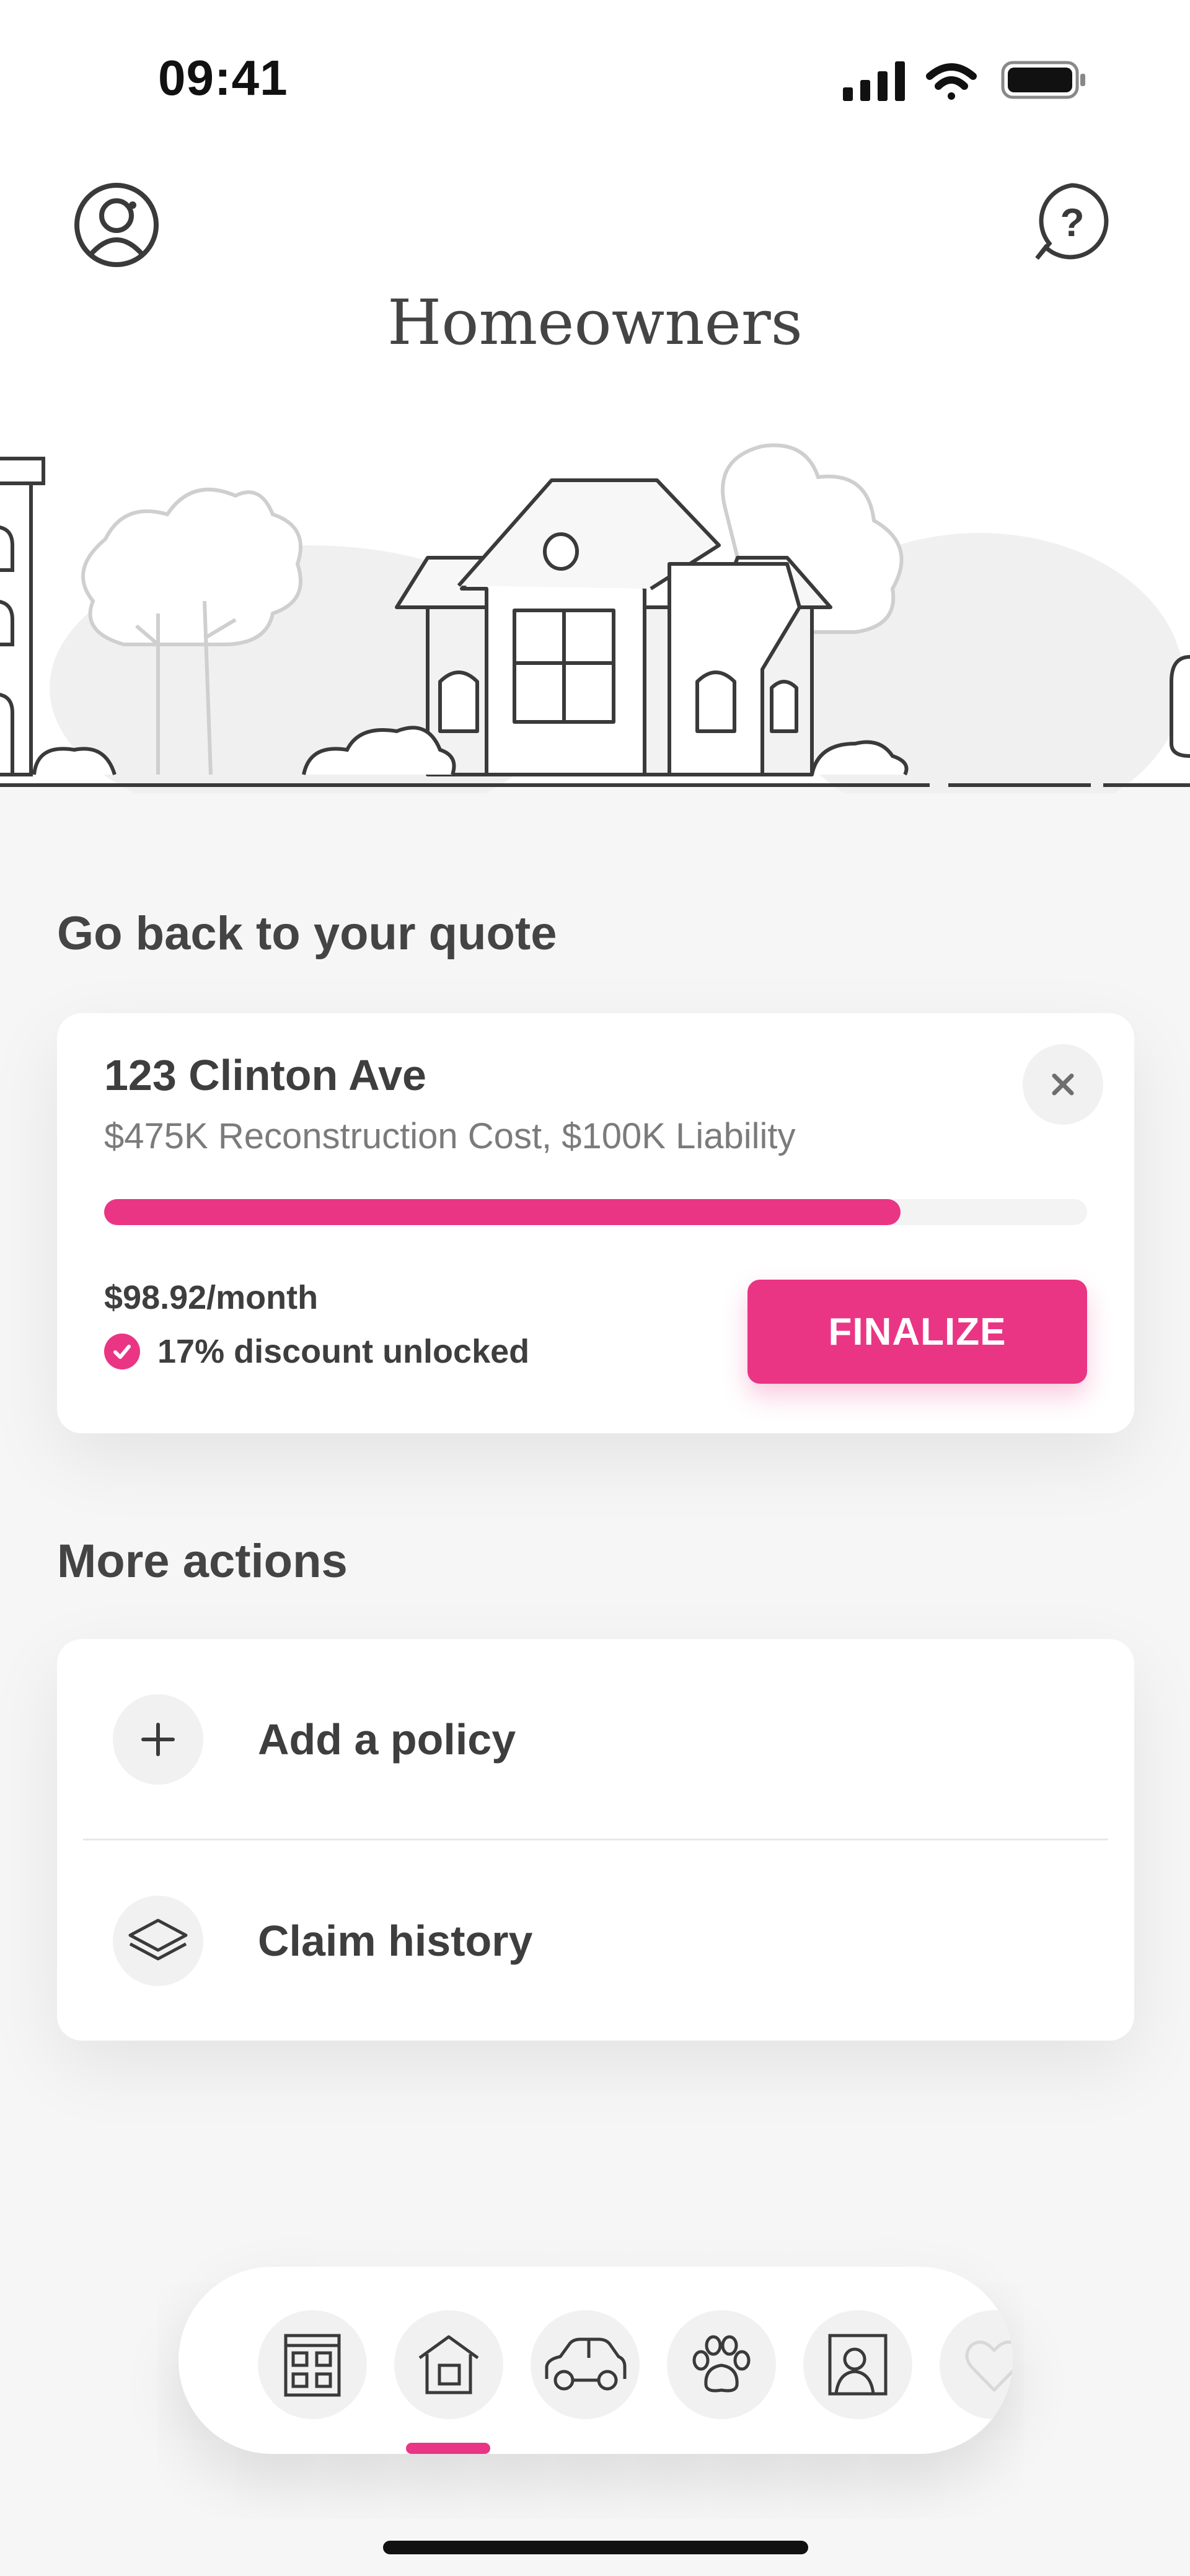  I want to click on quote-progress-fill, so click(502, 1212).